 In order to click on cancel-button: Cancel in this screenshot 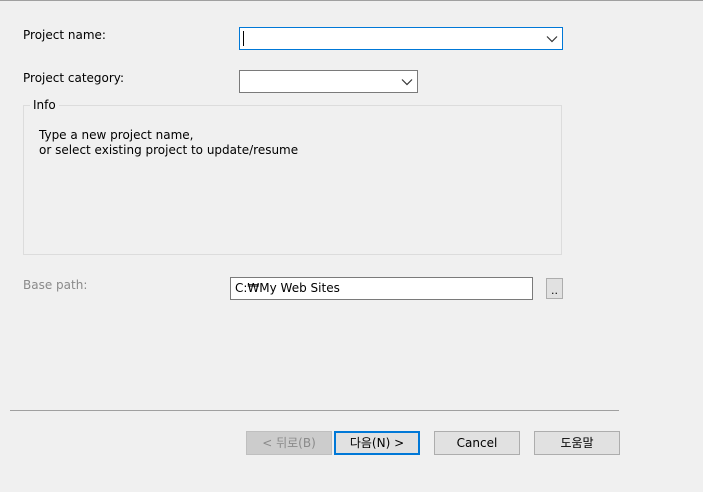, I will do `click(477, 443)`.